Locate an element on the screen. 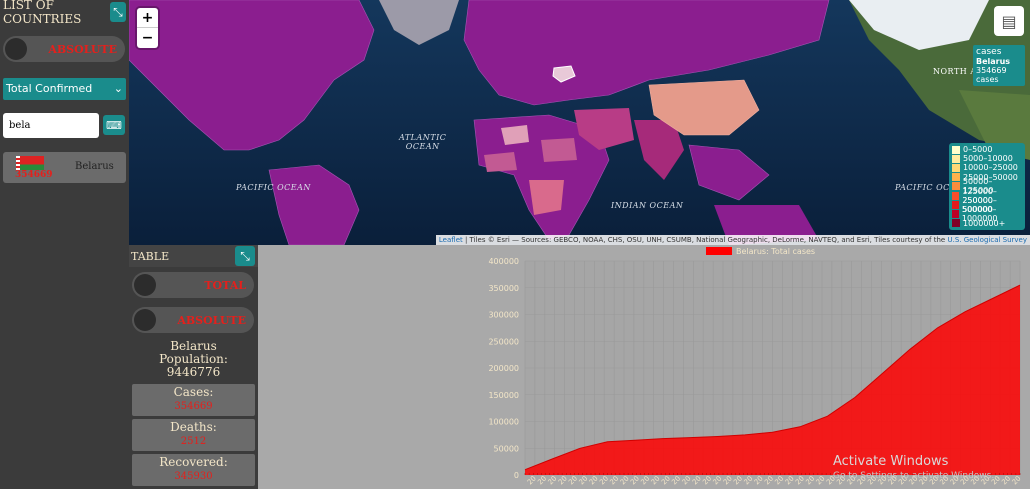  deaths-label: Deaths: is located at coordinates (193, 427).